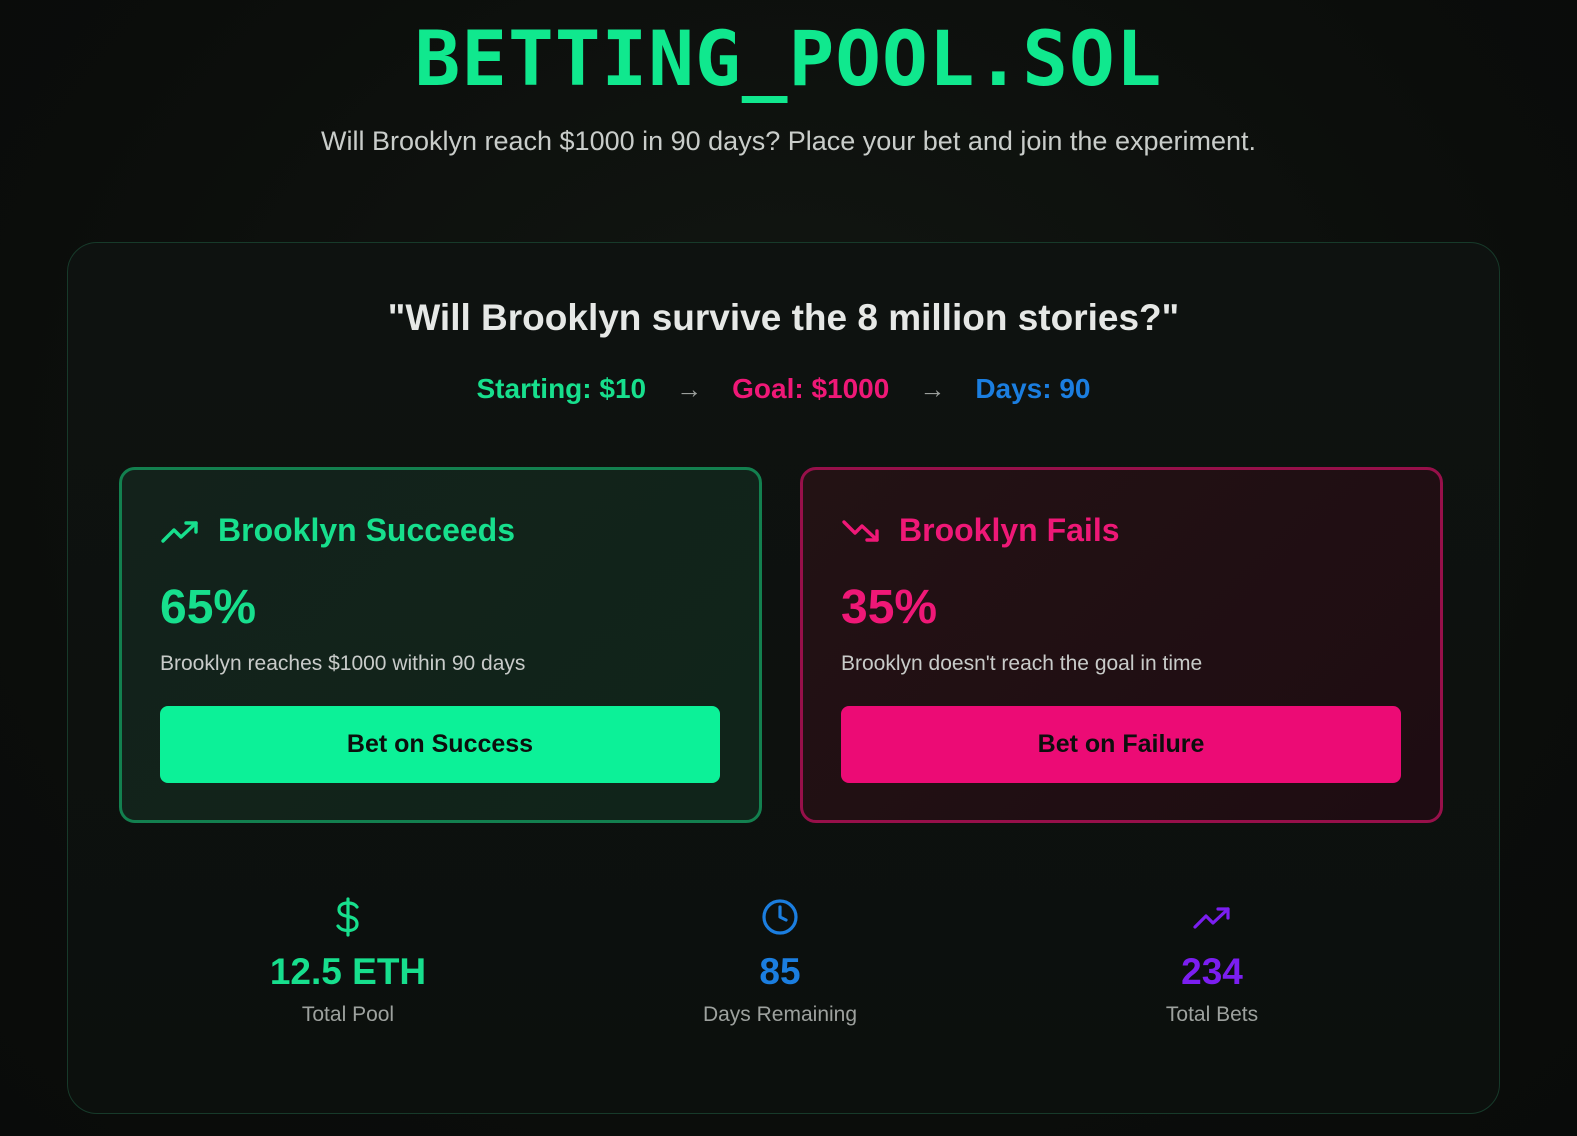 The height and width of the screenshot is (1136, 1577). I want to click on failure-card-title: Brooklyn Fails, so click(1009, 530).